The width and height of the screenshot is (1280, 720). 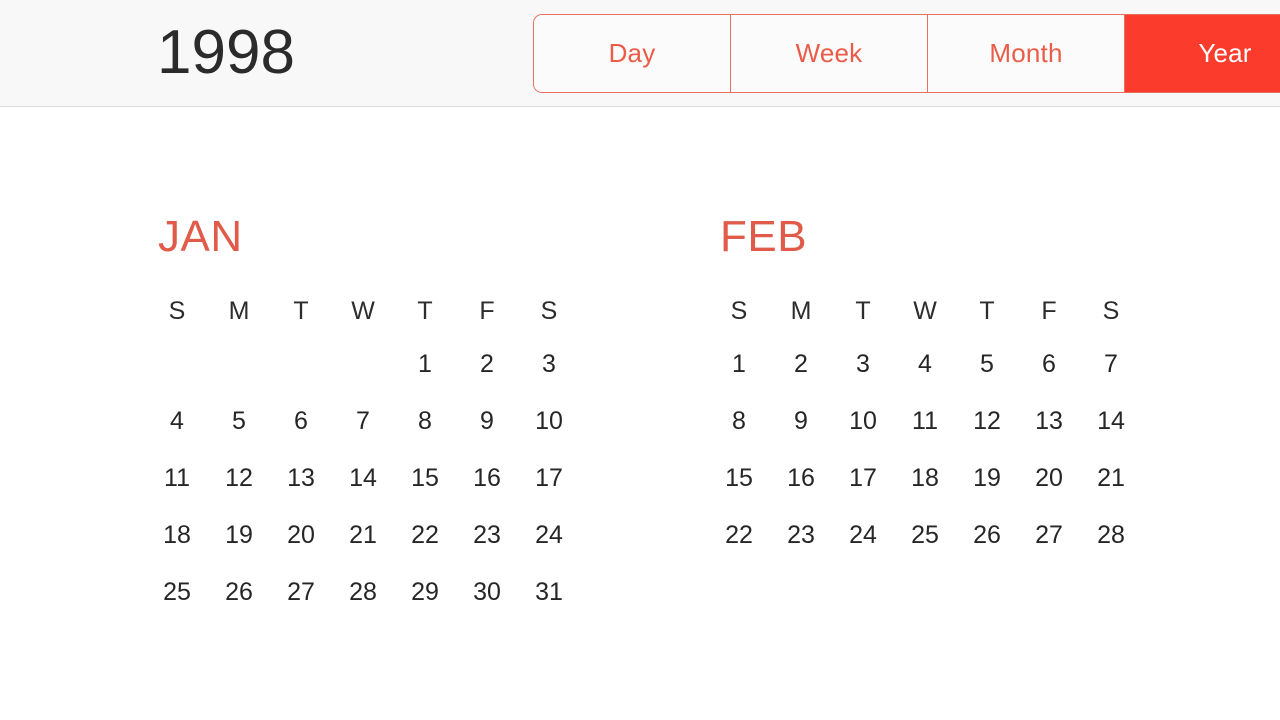 What do you see at coordinates (226, 52) in the screenshot?
I see `page-title: 1998` at bounding box center [226, 52].